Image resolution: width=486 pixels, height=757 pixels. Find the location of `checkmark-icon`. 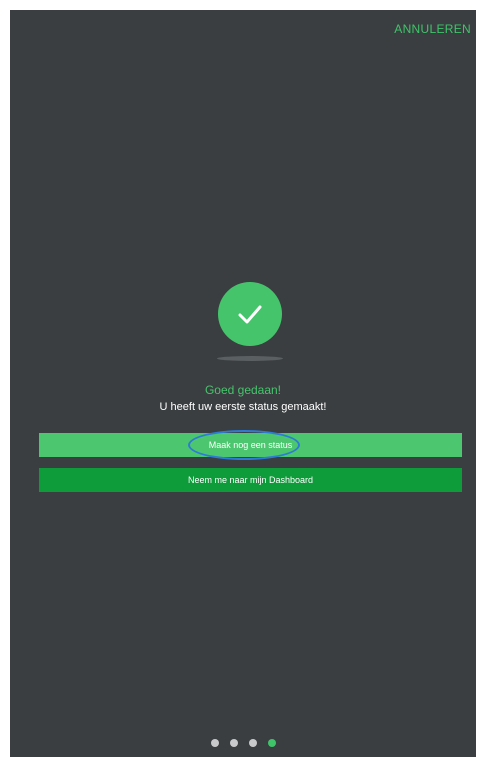

checkmark-icon is located at coordinates (250, 314).